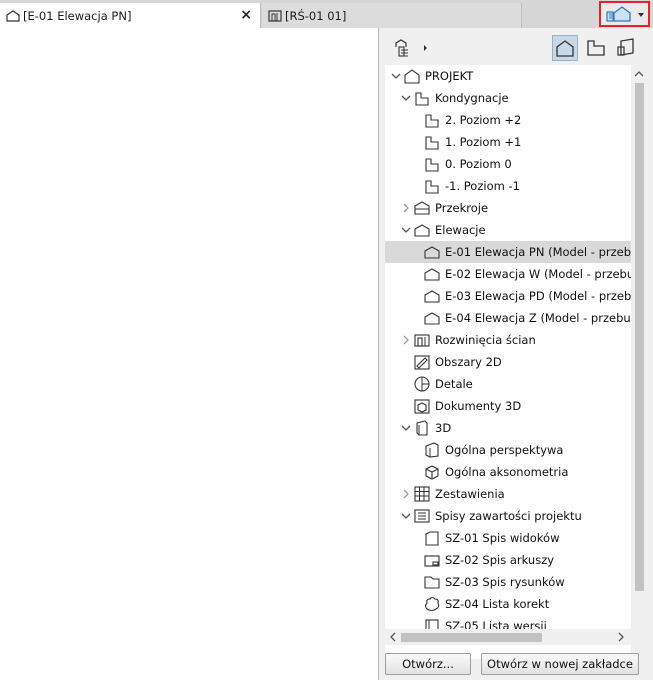 The height and width of the screenshot is (680, 653). What do you see at coordinates (422, 384) in the screenshot?
I see `detail-icon` at bounding box center [422, 384].